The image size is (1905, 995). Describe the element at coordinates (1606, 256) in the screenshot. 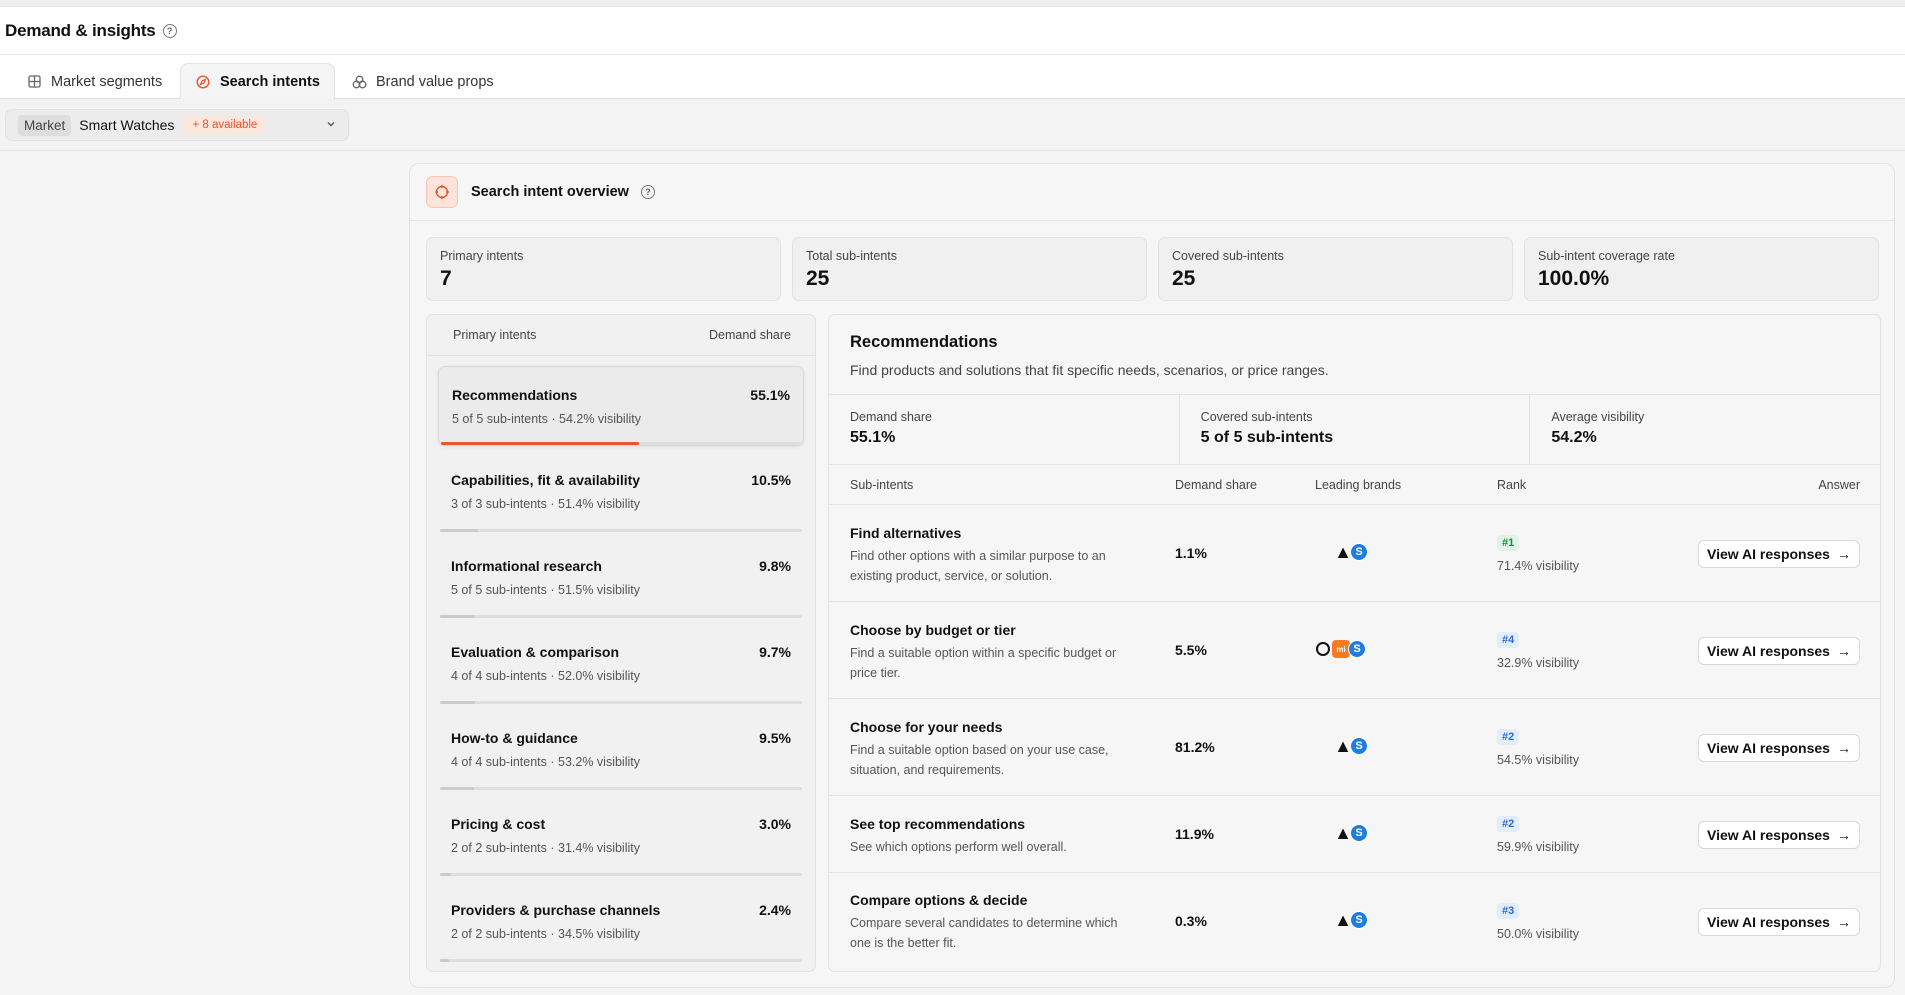

I see `stat-label: Sub-intent coverage rate` at that location.